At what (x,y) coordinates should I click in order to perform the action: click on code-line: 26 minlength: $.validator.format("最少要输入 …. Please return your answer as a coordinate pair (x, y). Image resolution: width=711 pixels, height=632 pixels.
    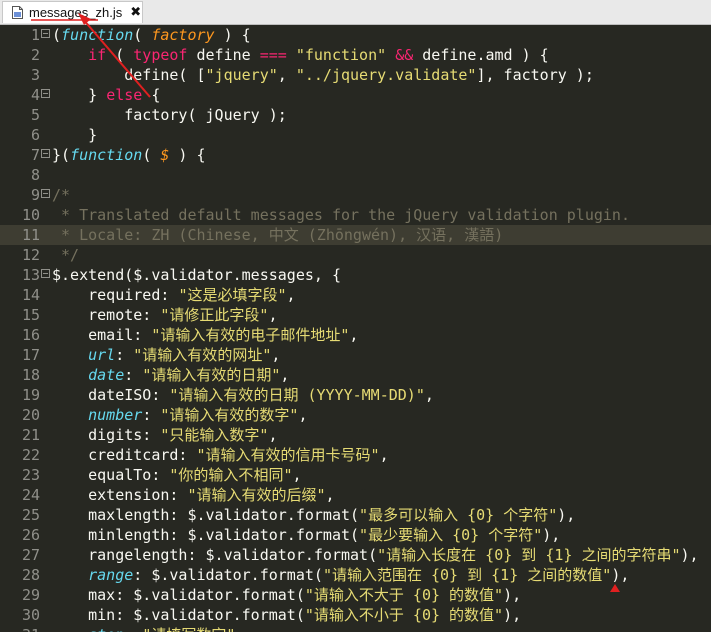
    Looking at the image, I should click on (355, 535).